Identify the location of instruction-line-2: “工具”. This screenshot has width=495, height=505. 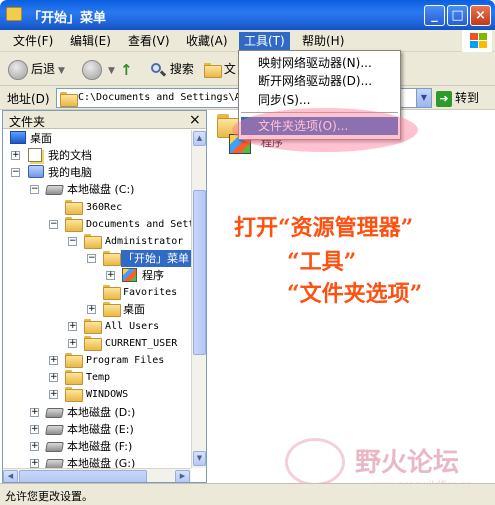
(322, 262).